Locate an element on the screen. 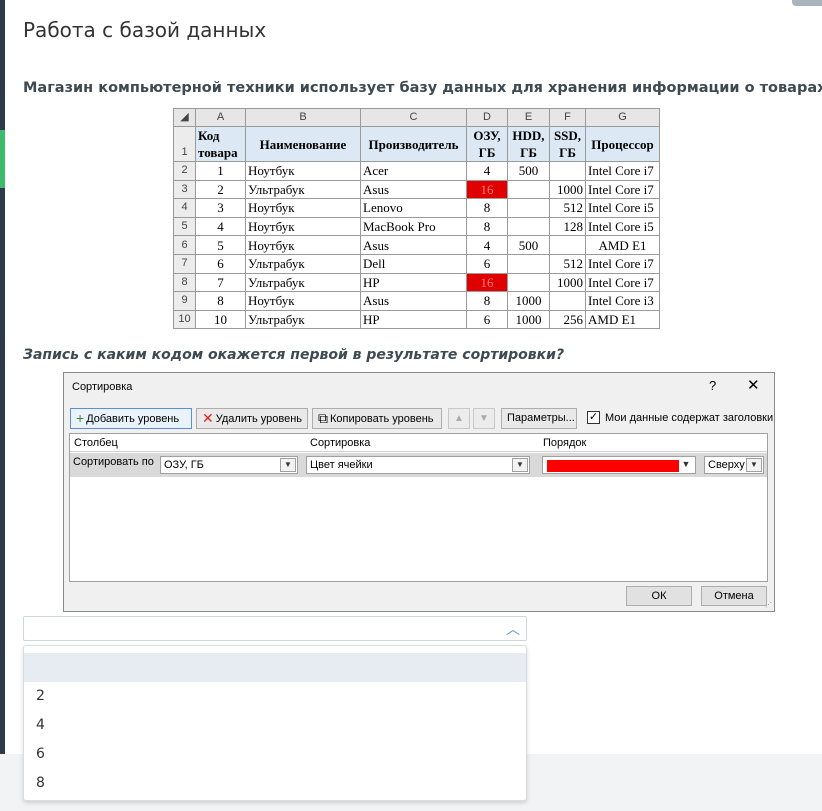 The image size is (822, 811). col-header: F is located at coordinates (567, 117).